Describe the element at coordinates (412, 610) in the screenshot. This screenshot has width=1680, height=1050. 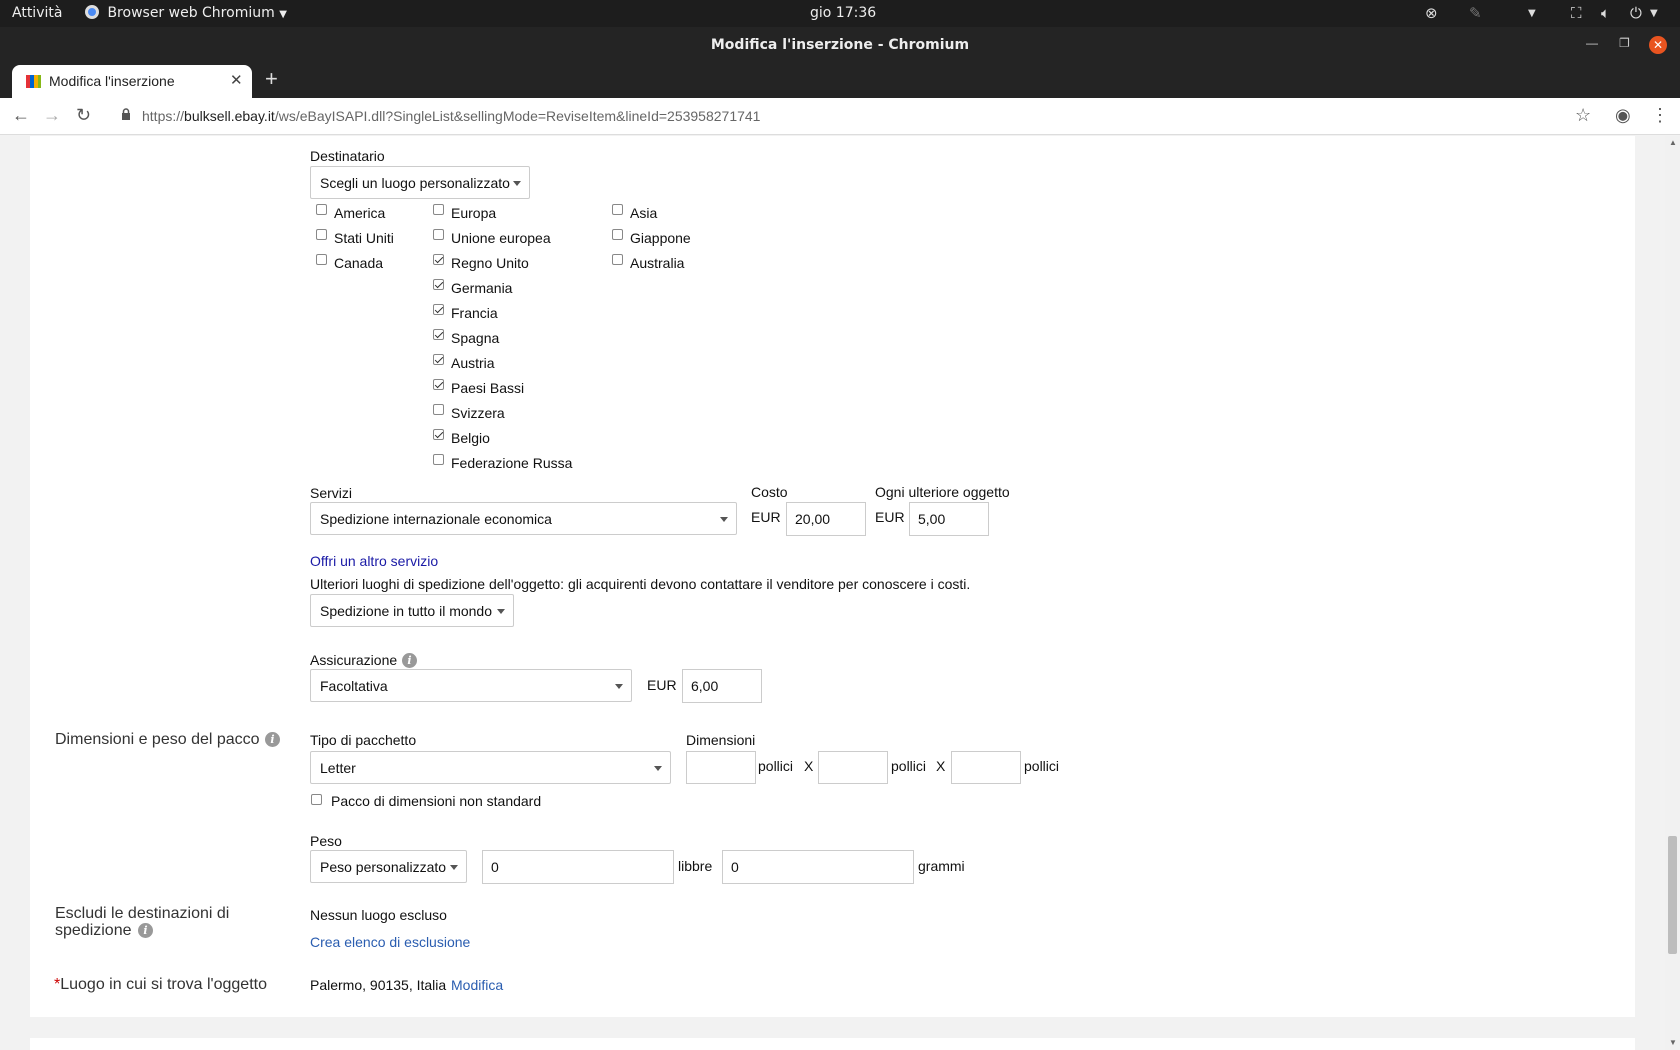
I see `worldwide-shipping-select: Spedizione in tutto il mondo` at that location.